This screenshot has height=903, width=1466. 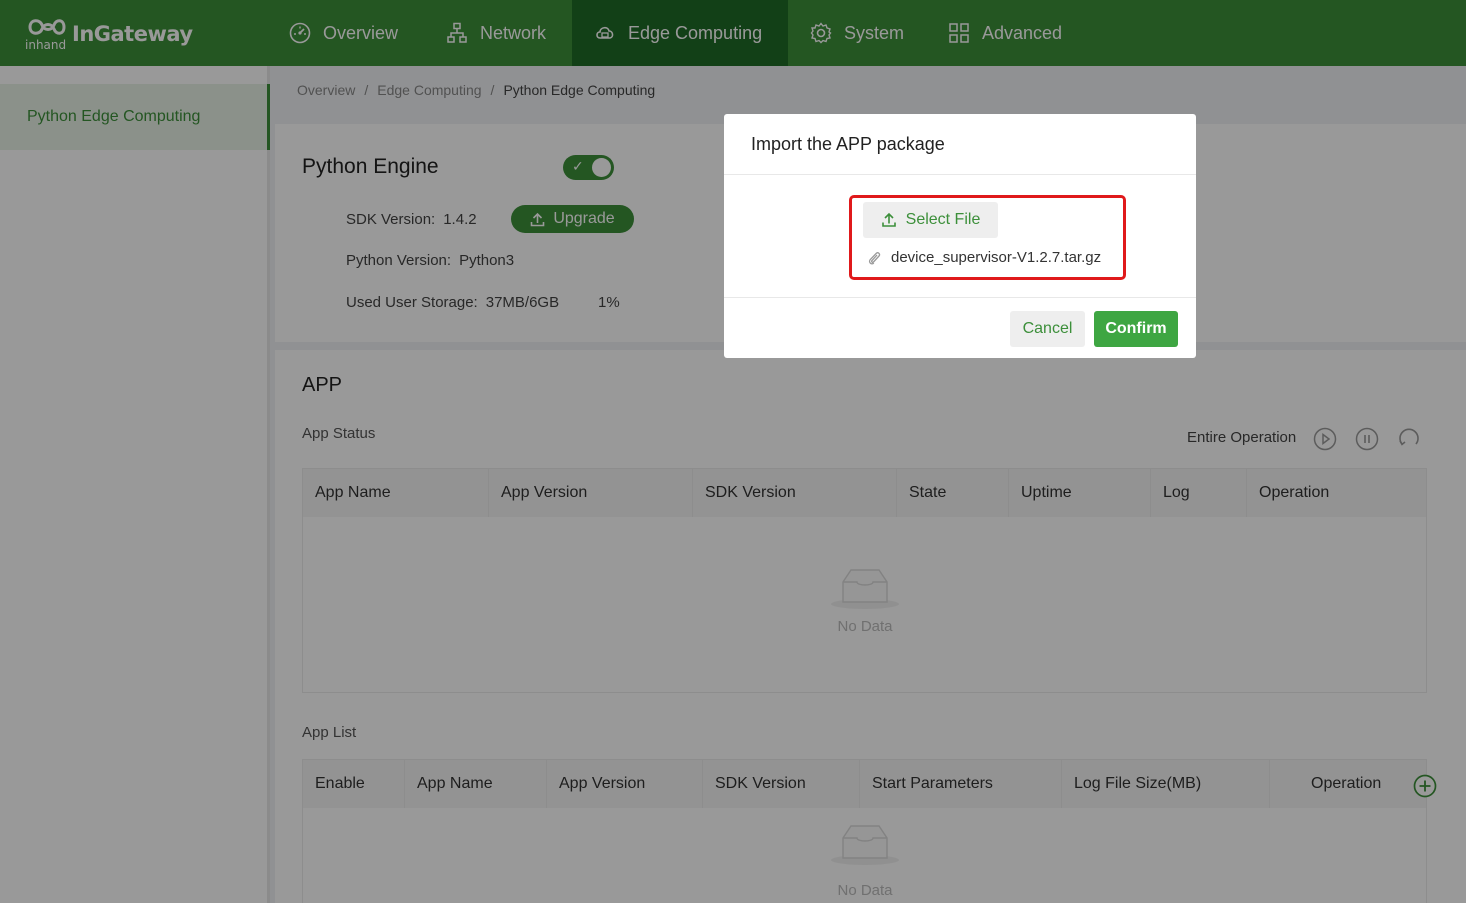 What do you see at coordinates (874, 257) in the screenshot?
I see `paperclip-icon` at bounding box center [874, 257].